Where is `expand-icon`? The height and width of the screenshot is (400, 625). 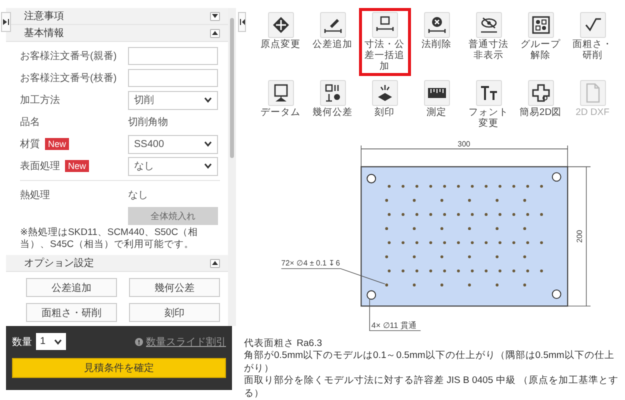
expand-icon is located at coordinates (6, 22).